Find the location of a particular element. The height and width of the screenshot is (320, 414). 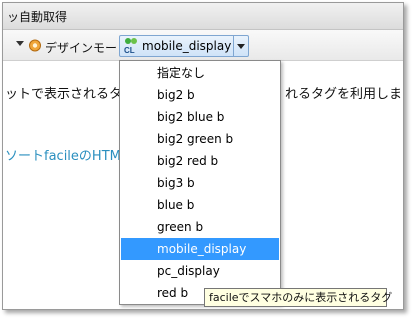

dropdown-option-selected: mobile_display is located at coordinates (200, 249).